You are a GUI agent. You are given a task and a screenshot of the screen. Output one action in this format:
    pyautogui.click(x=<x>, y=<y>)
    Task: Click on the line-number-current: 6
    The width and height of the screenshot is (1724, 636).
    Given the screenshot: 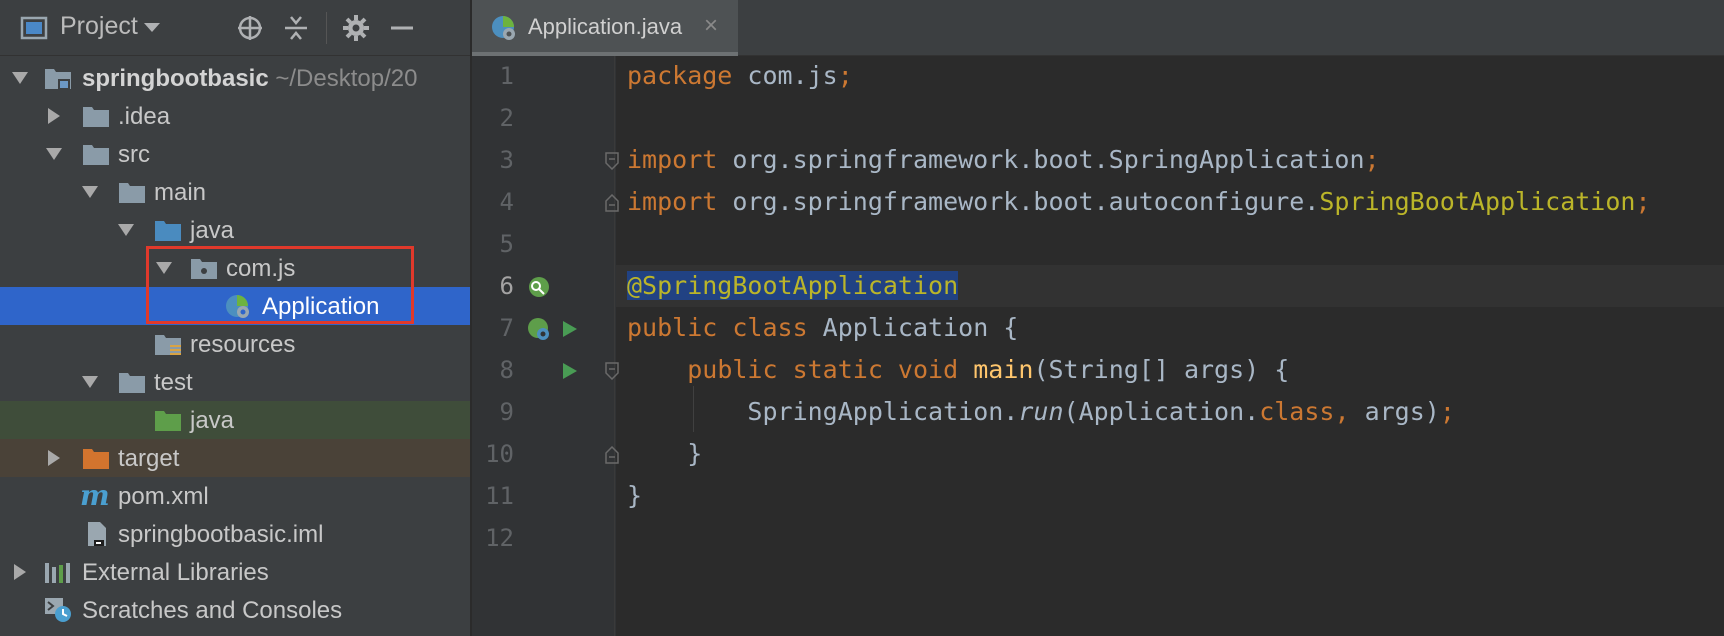 What is the action you would take?
    pyautogui.click(x=506, y=286)
    